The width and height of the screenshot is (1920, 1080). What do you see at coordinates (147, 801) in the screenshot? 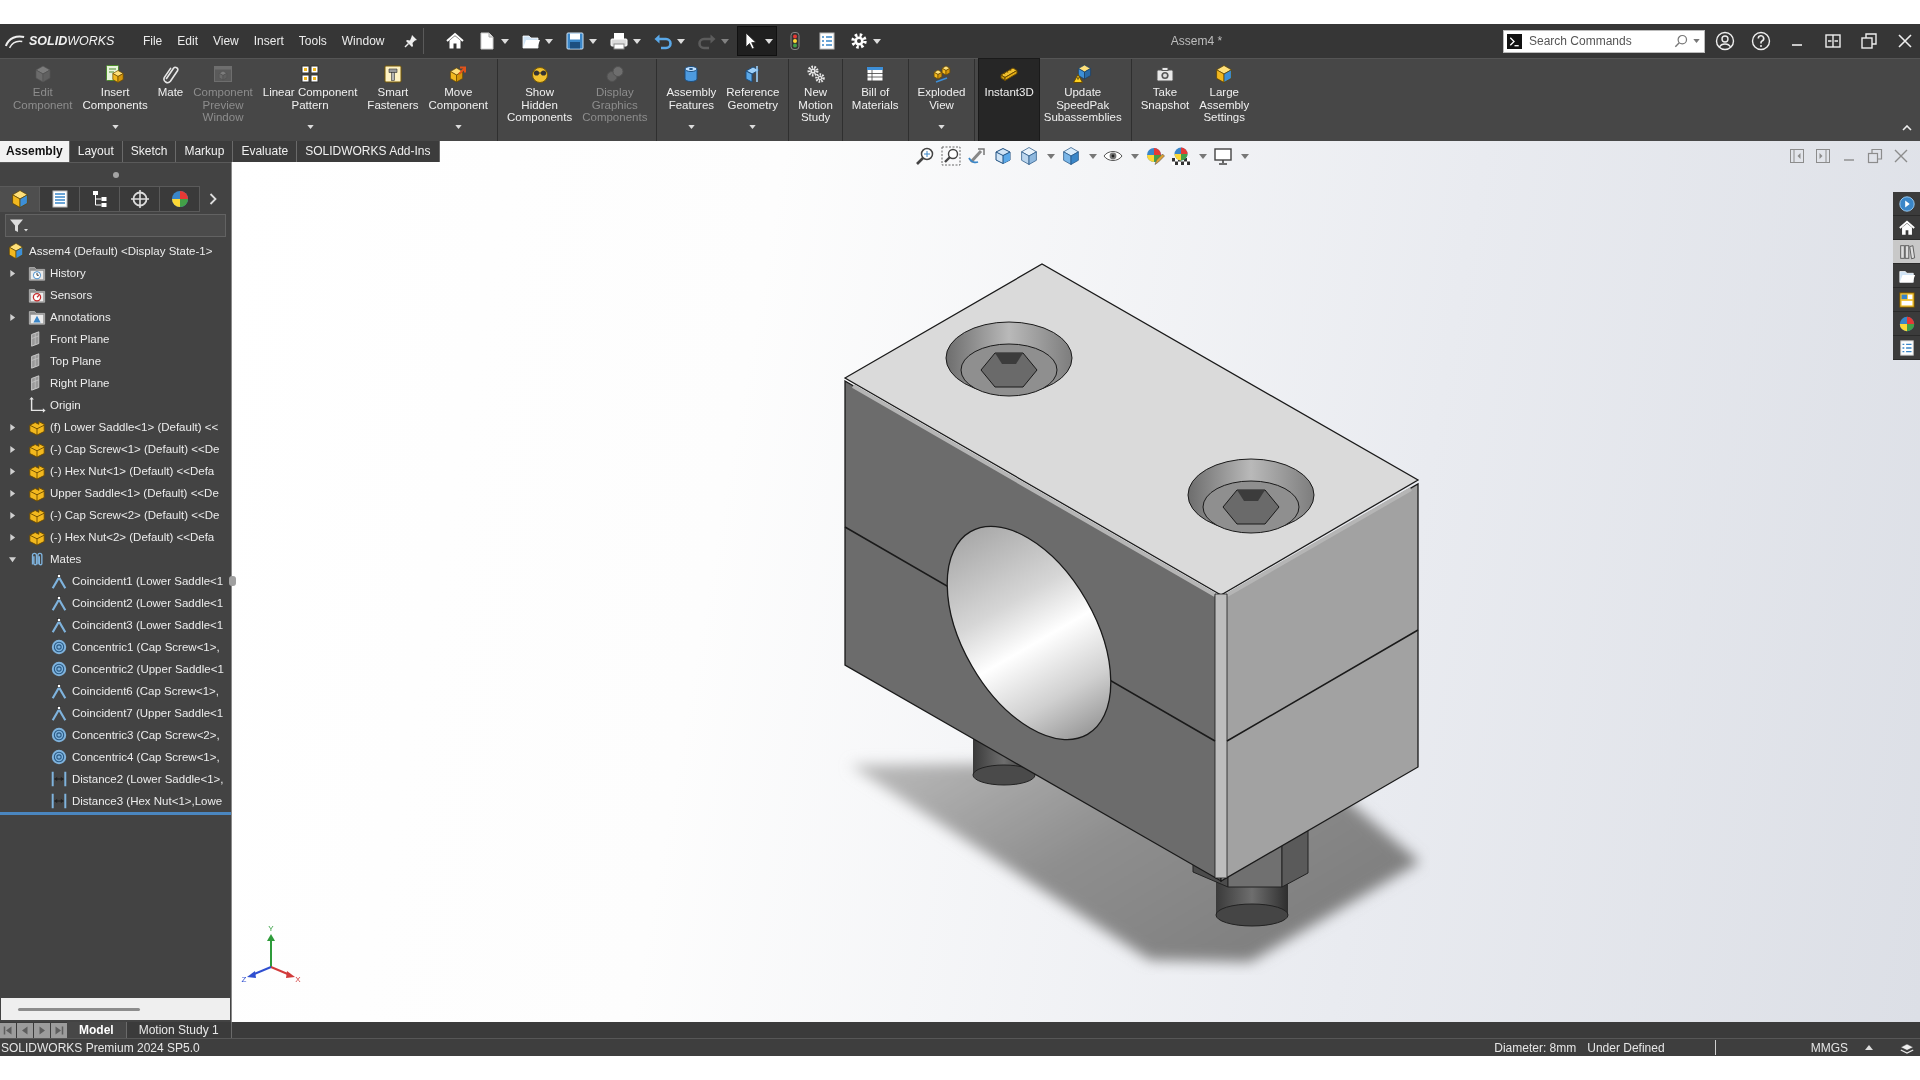
I see `tree-item: Distance3 (Hex Nut<1>,Lowe` at bounding box center [147, 801].